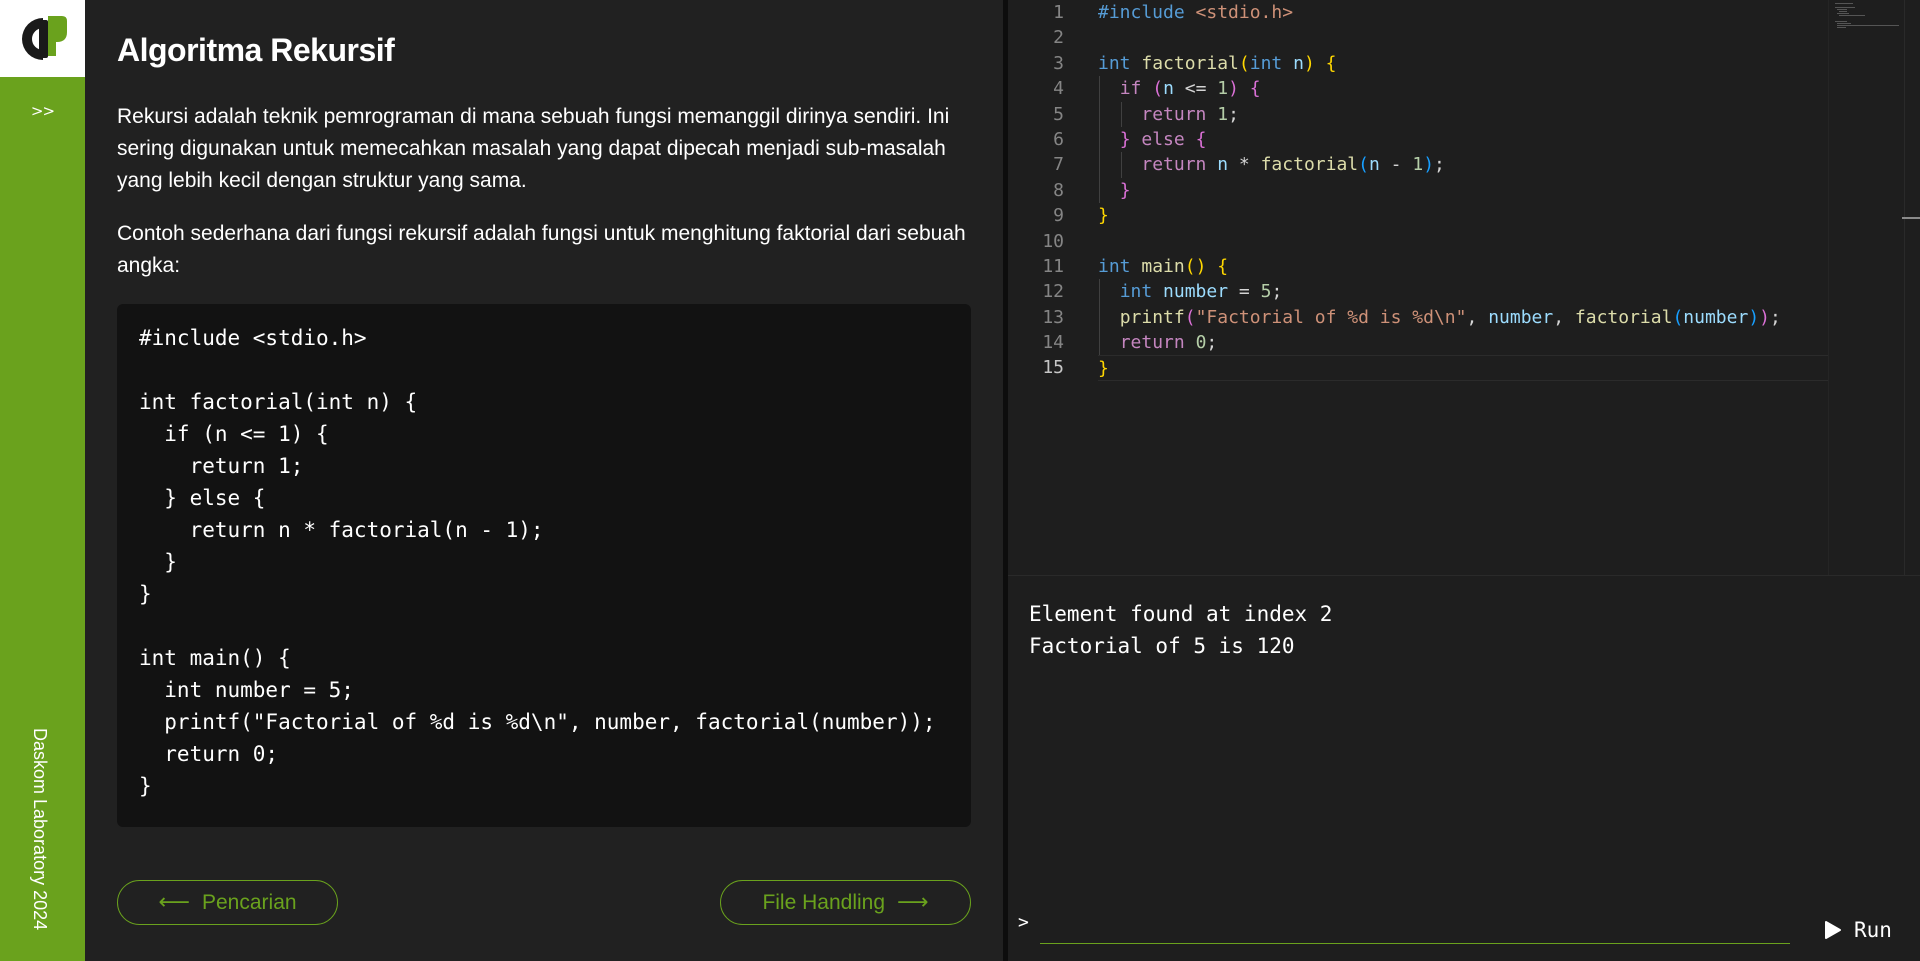 The height and width of the screenshot is (961, 1920). What do you see at coordinates (1415, 925) in the screenshot?
I see `console-input` at bounding box center [1415, 925].